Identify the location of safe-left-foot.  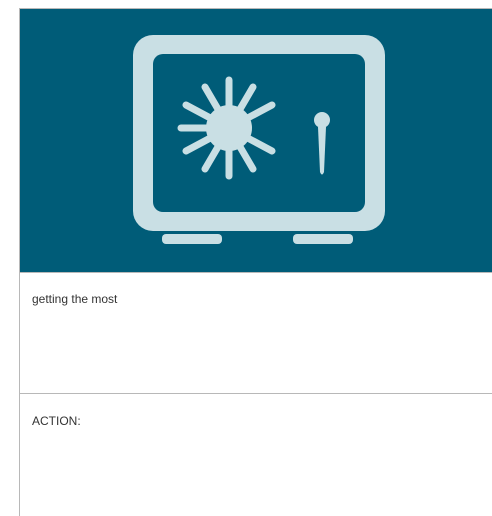
(192, 239).